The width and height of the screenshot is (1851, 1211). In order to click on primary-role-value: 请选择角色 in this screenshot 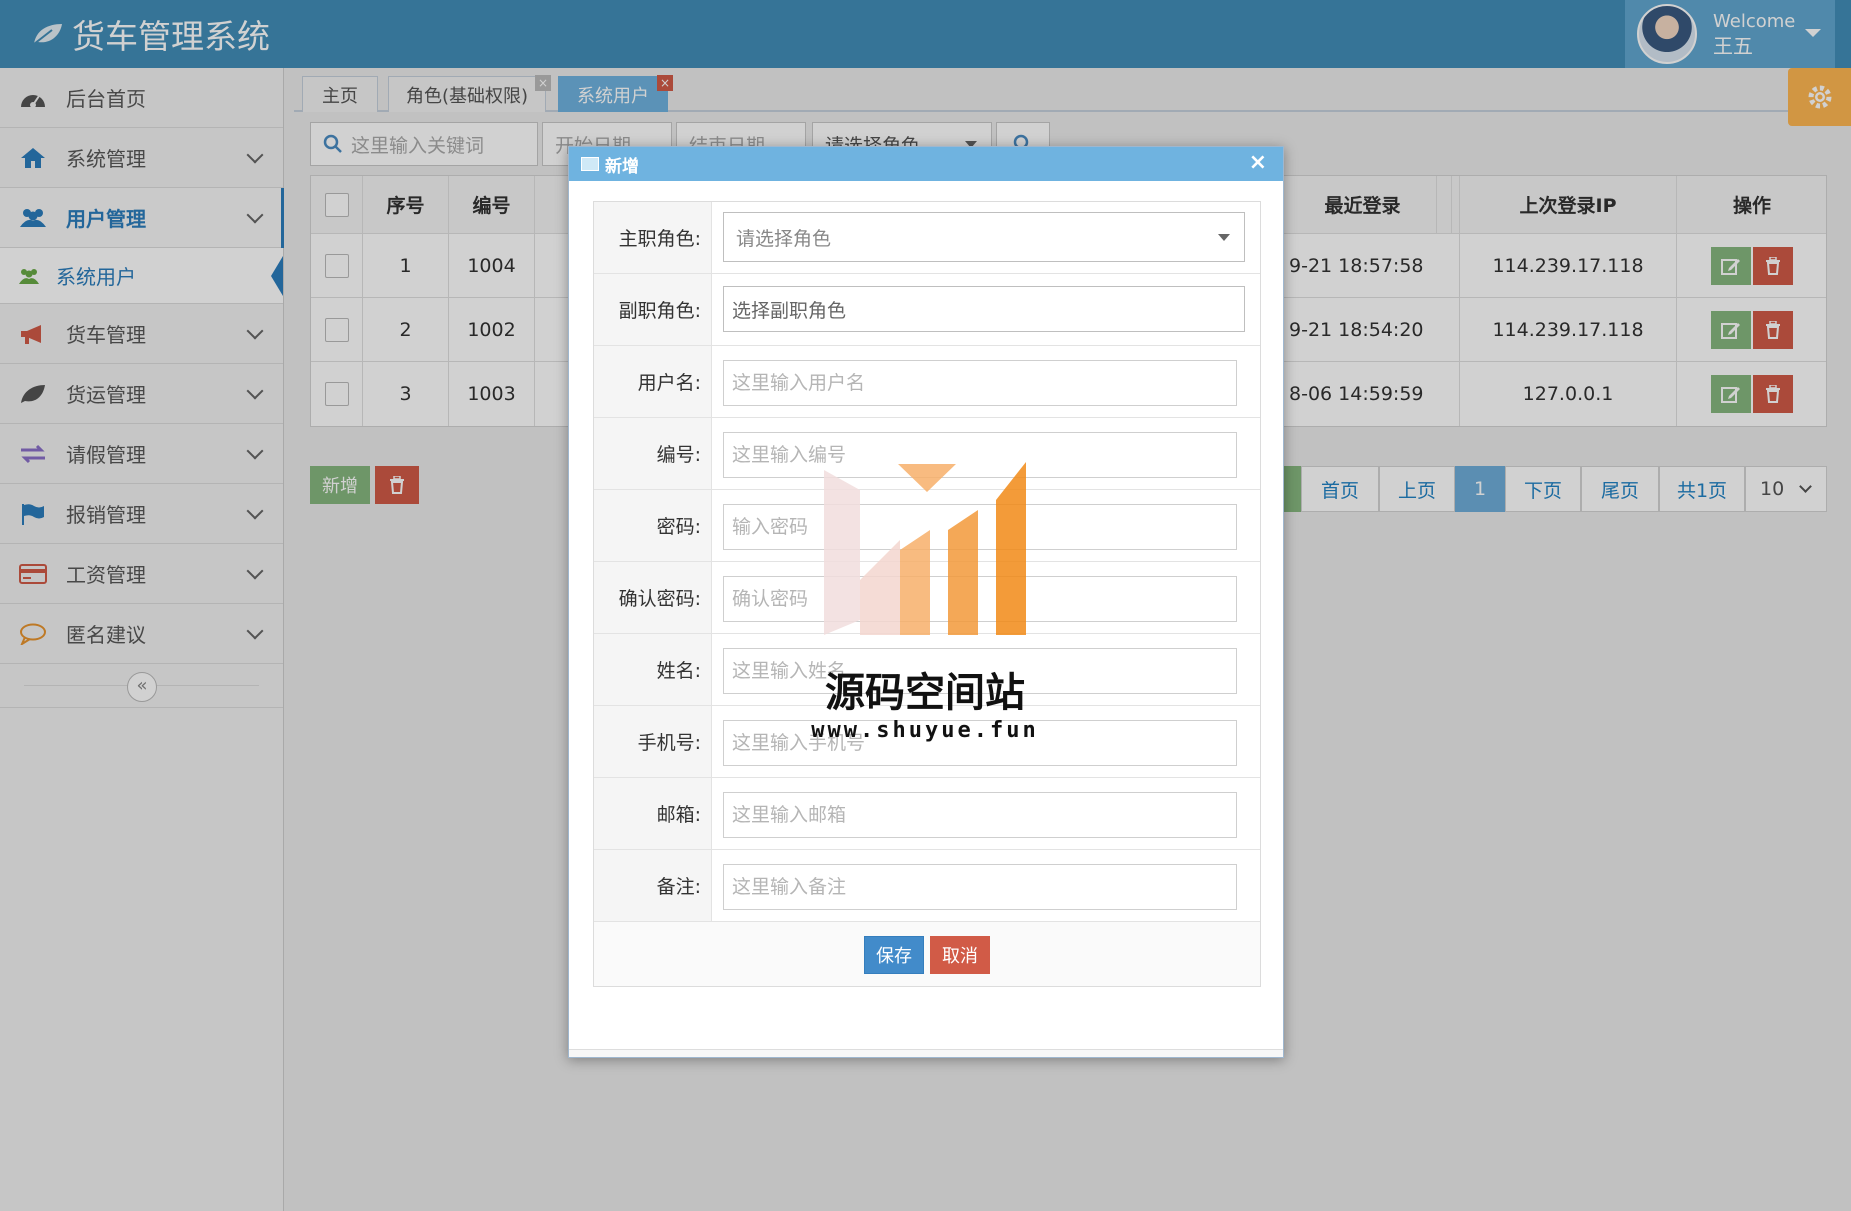, I will do `click(784, 238)`.